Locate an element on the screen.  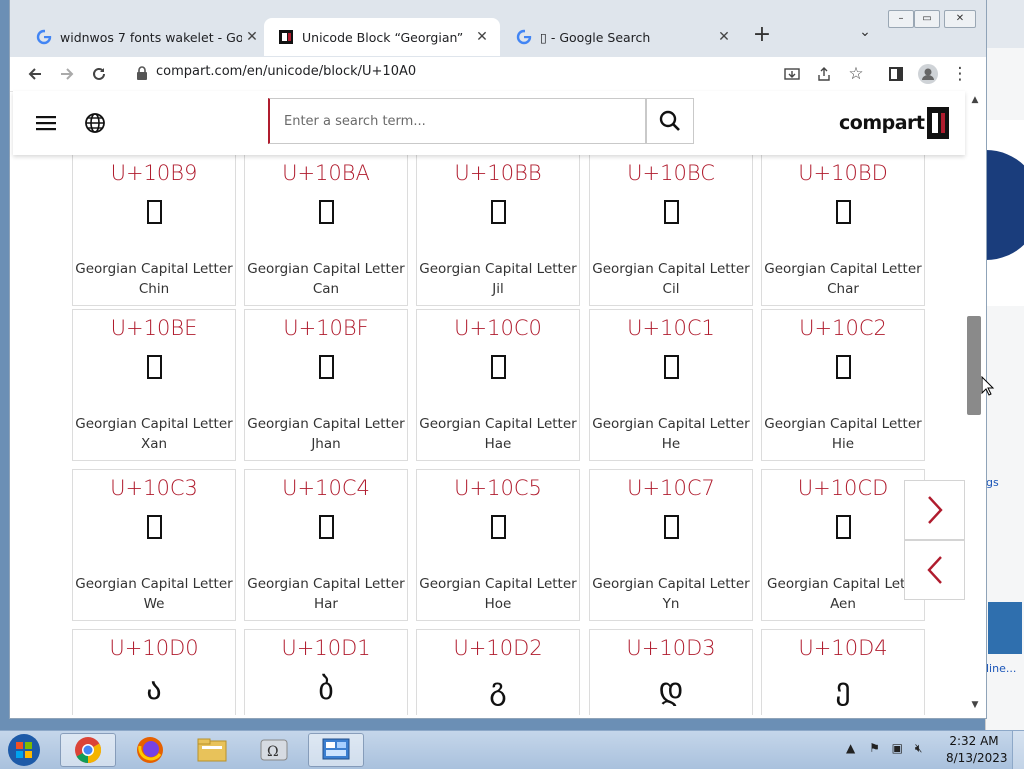
character-name: Georgian Capital Letter Can is located at coordinates (326, 279).